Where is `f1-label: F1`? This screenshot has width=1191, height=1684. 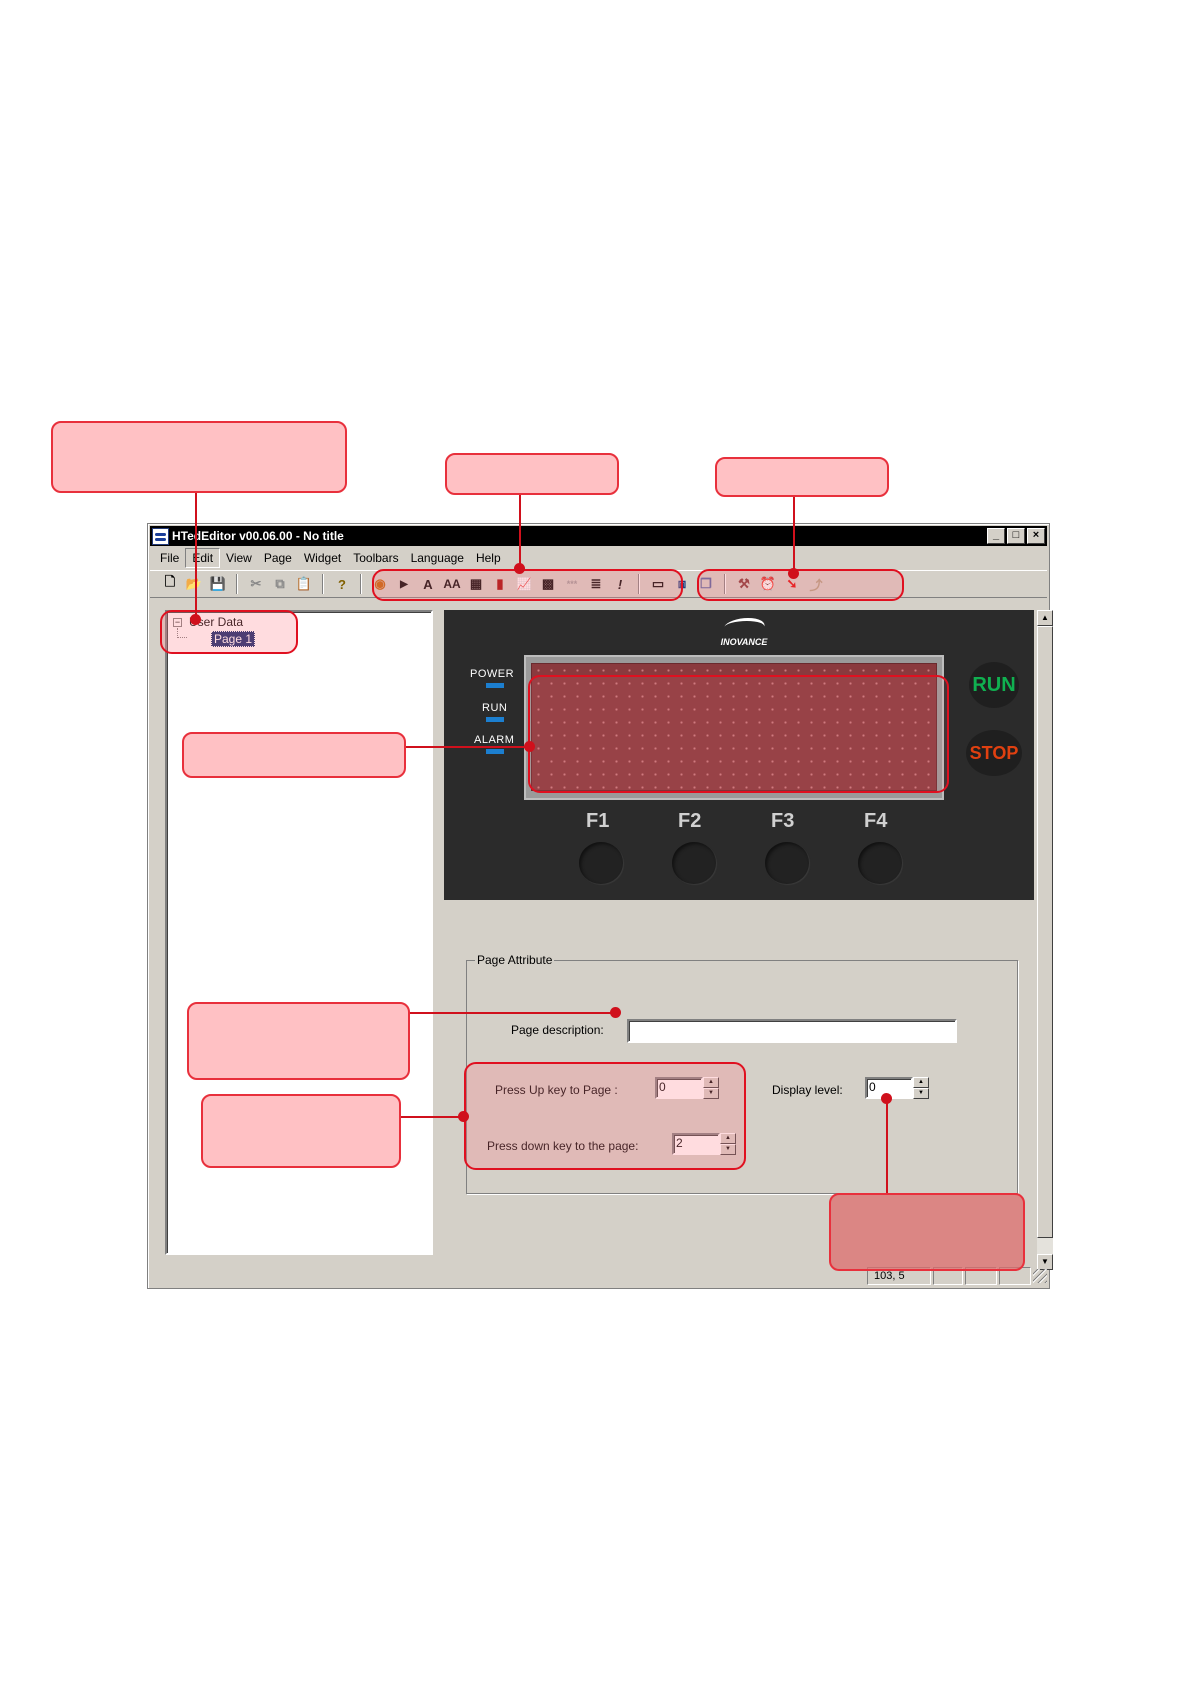
f1-label: F1 is located at coordinates (598, 821).